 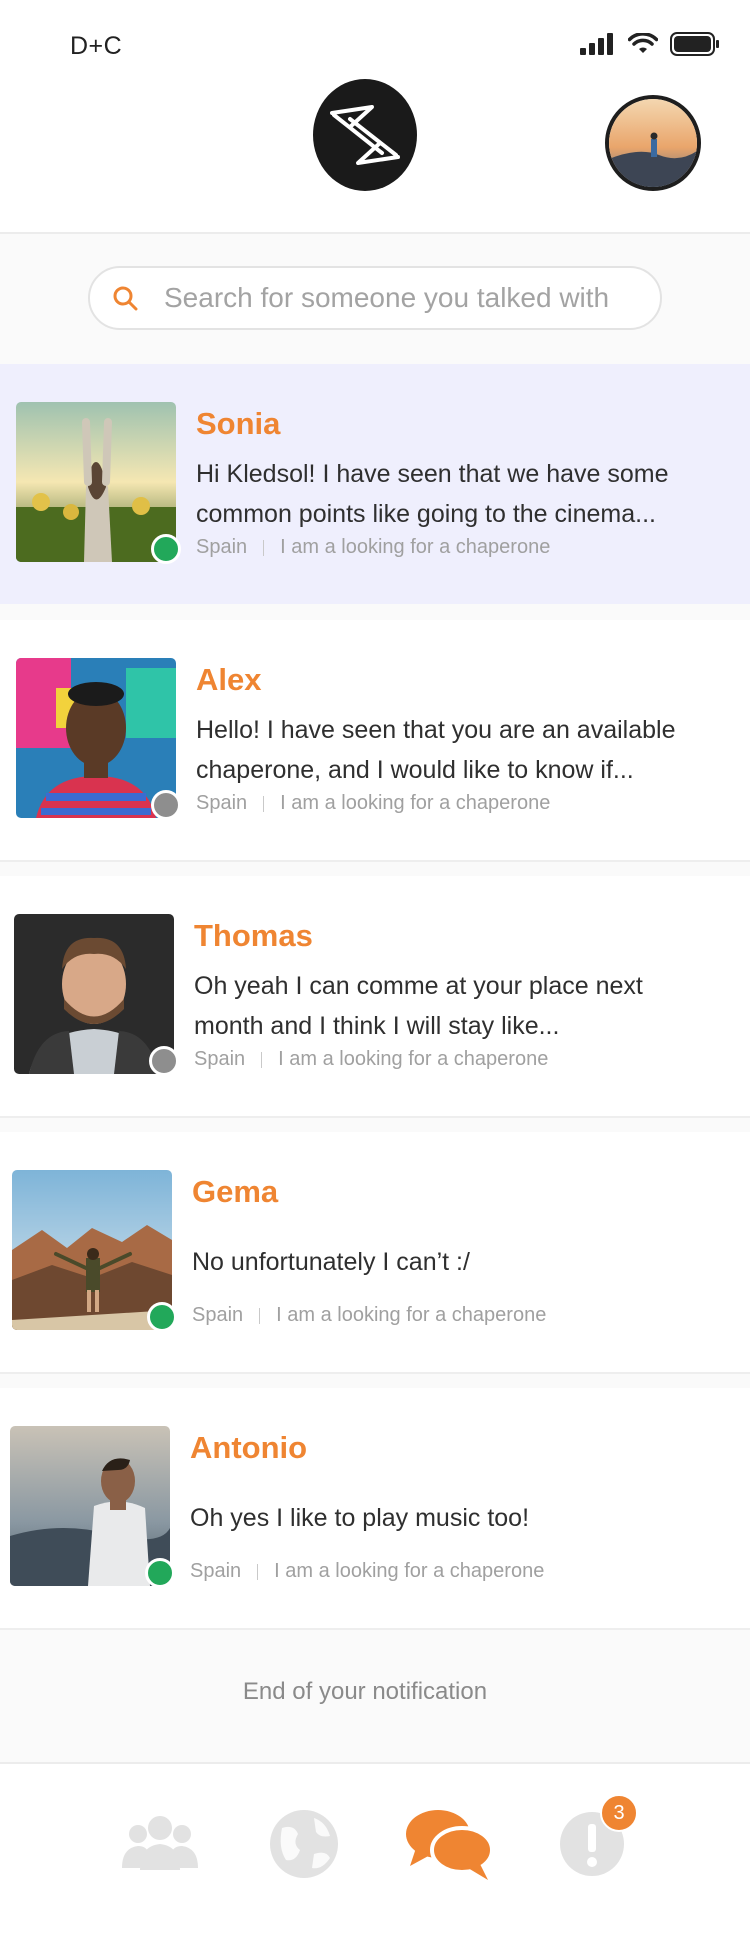 What do you see at coordinates (365, 134) in the screenshot?
I see `app-logo` at bounding box center [365, 134].